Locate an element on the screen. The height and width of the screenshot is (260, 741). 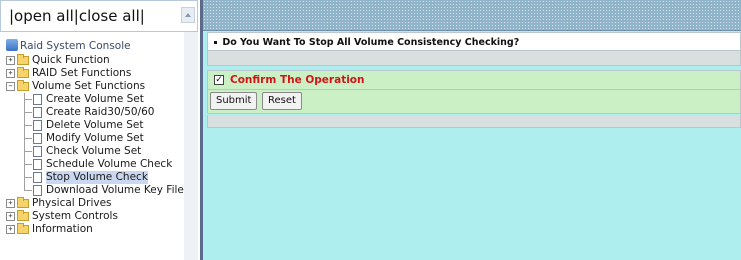
tree-group-system-controls: + System Controls is located at coordinates (68, 216).